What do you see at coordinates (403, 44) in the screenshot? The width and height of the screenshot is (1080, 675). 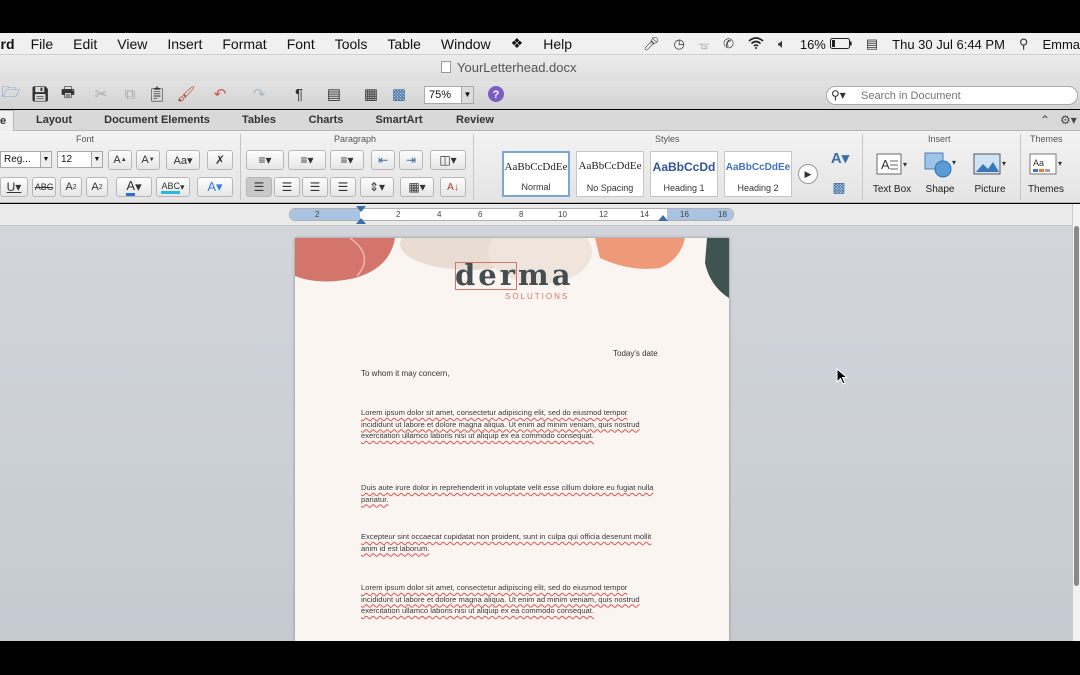 I see `menu-table: Table` at bounding box center [403, 44].